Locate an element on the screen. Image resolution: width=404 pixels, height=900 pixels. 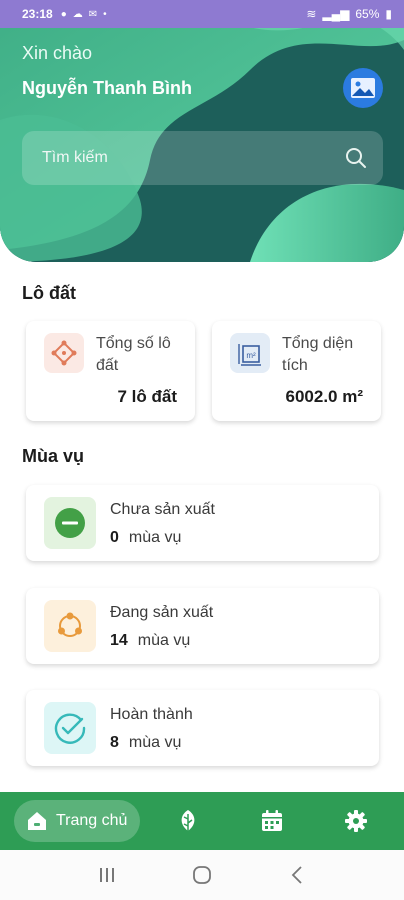
message-icon: ✉ is located at coordinates (93, 14).